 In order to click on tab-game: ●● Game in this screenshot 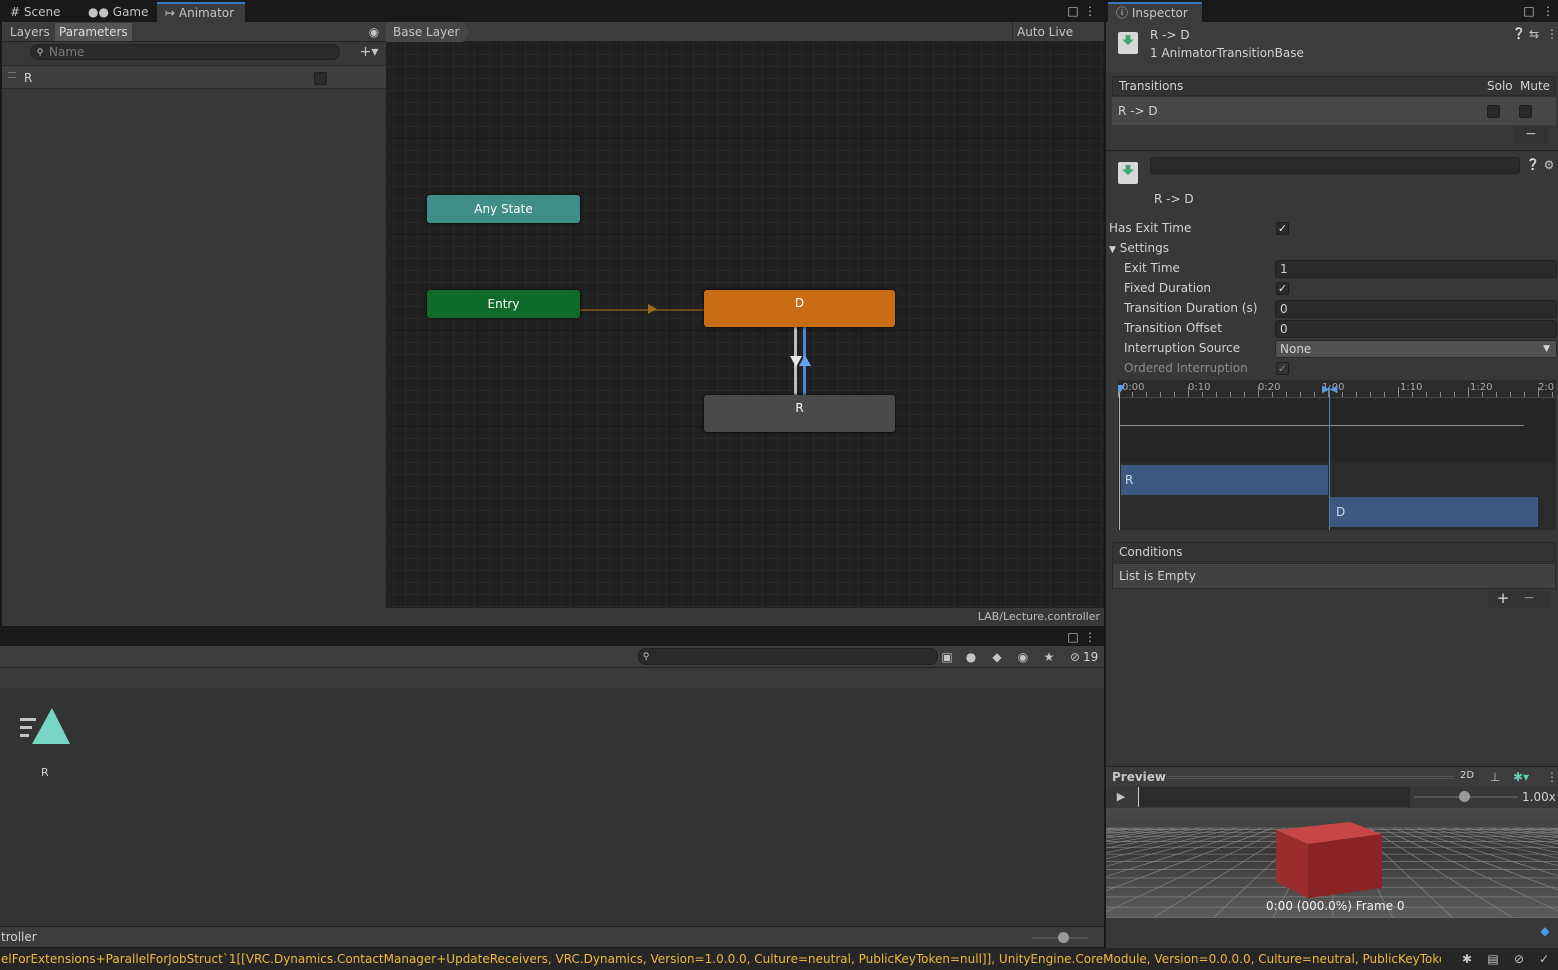, I will do `click(118, 12)`.